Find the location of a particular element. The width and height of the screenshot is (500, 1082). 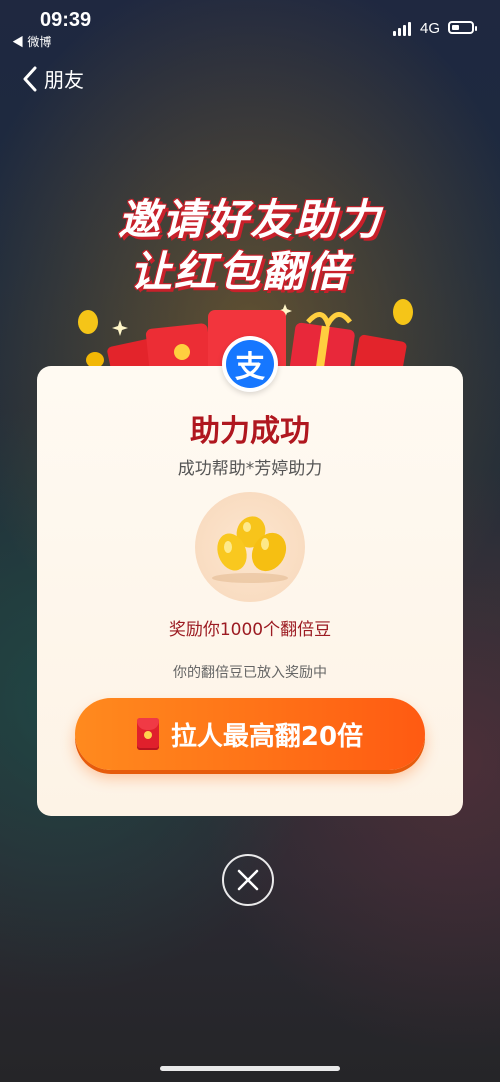

back-label: 朋友 is located at coordinates (64, 81).